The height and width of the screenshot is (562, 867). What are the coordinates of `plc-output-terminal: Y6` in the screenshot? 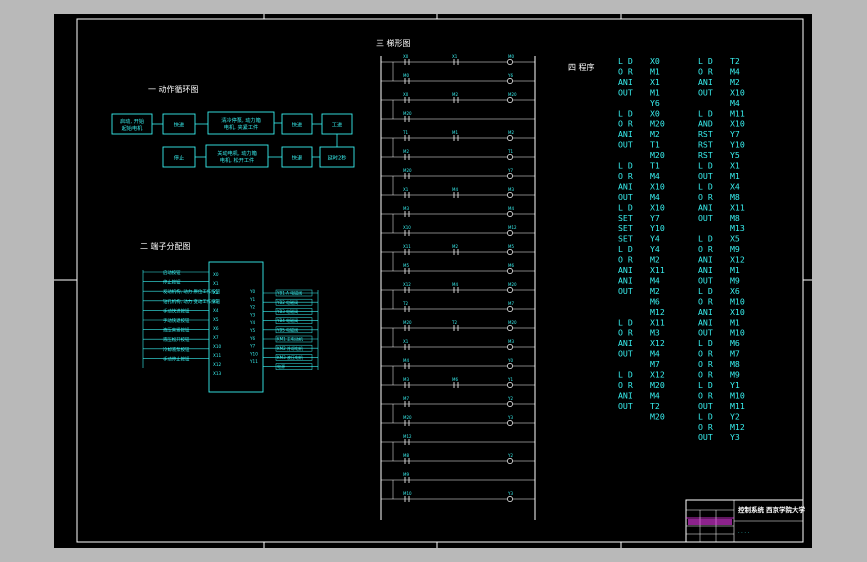 It's located at (252, 338).